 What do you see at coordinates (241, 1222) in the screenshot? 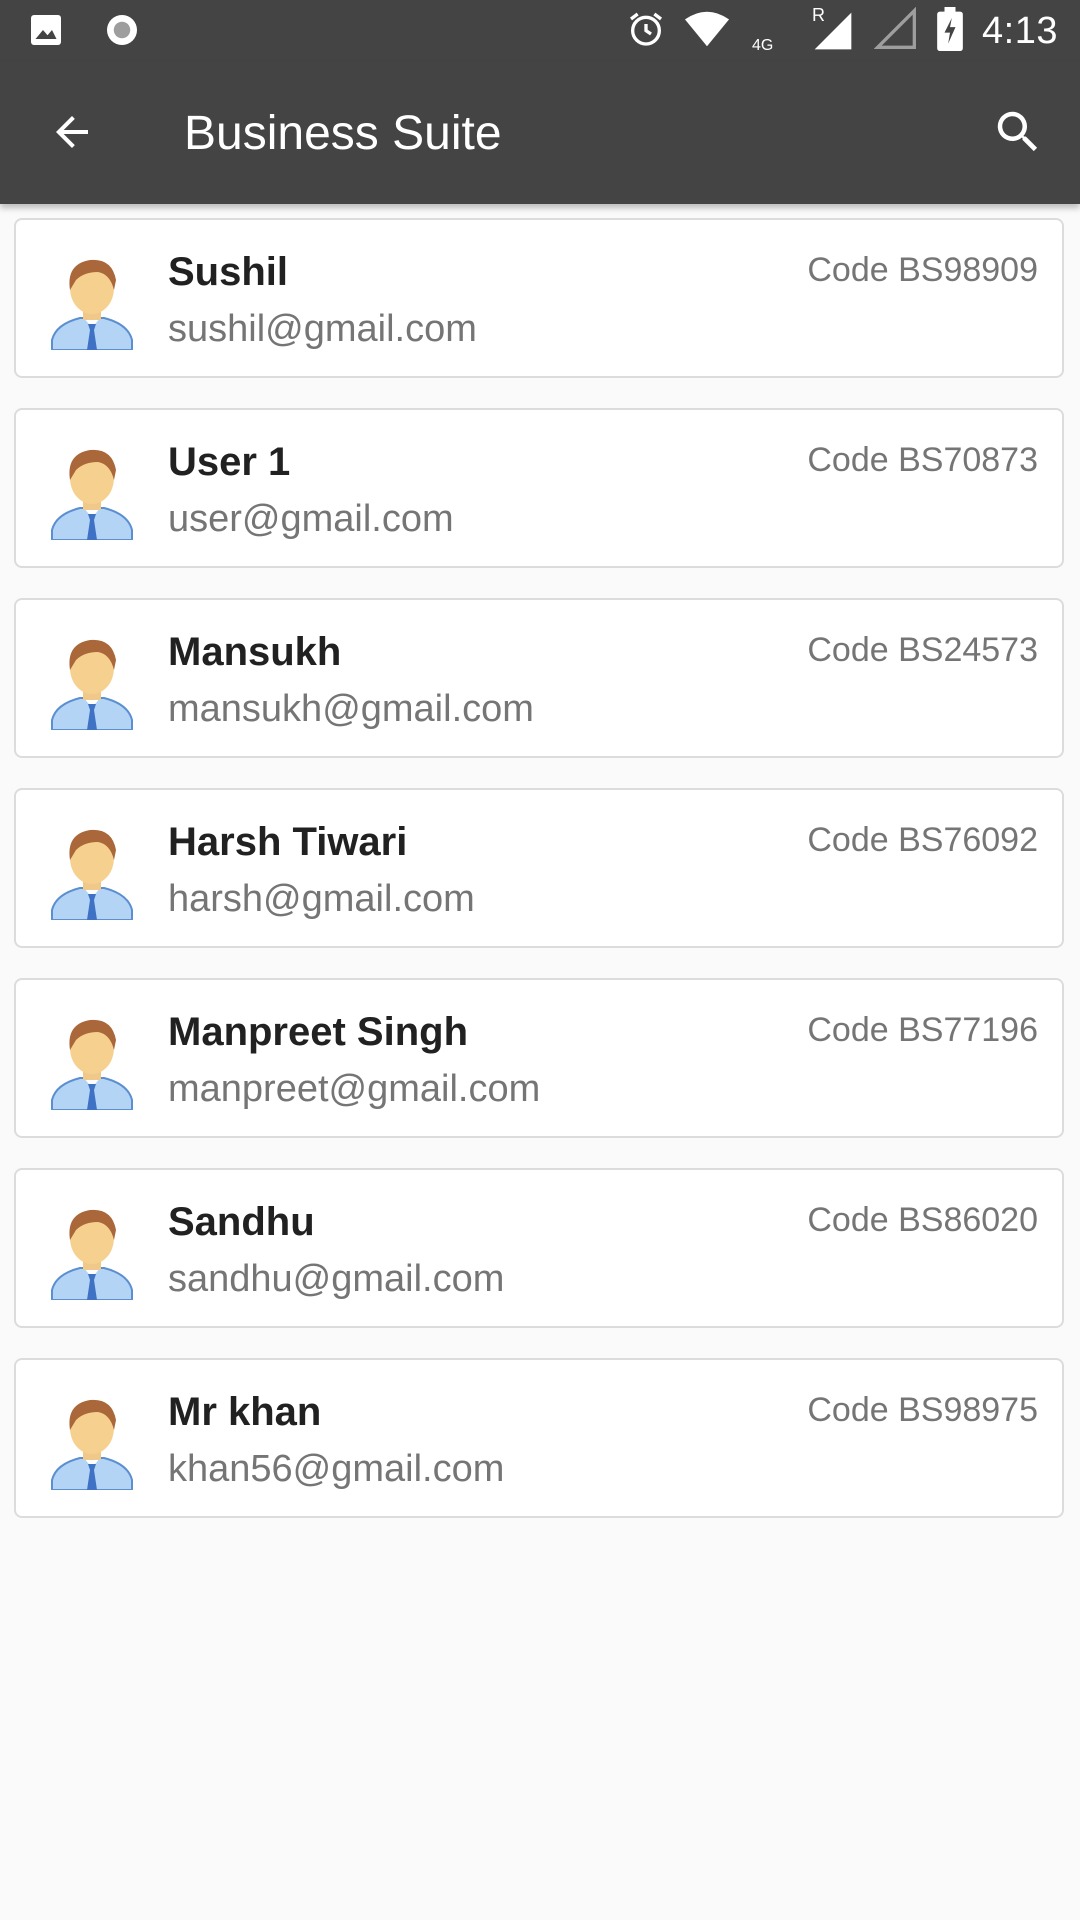
I see `contact-name: Sandhu` at bounding box center [241, 1222].